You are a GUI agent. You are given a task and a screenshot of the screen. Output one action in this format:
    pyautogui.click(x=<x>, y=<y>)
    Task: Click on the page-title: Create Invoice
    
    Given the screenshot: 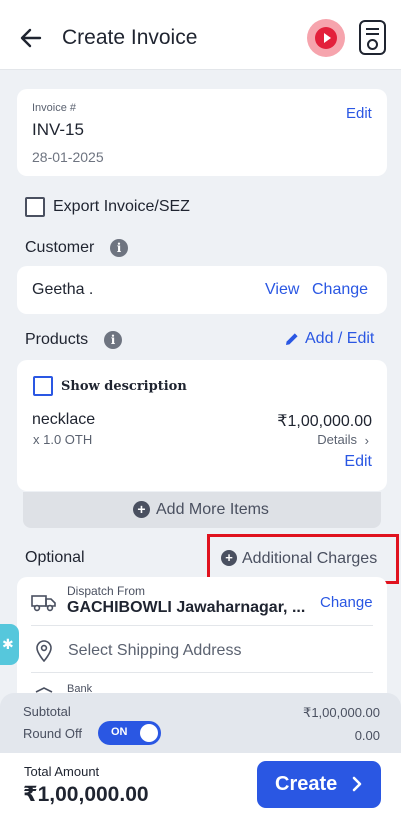 What is the action you would take?
    pyautogui.click(x=130, y=37)
    